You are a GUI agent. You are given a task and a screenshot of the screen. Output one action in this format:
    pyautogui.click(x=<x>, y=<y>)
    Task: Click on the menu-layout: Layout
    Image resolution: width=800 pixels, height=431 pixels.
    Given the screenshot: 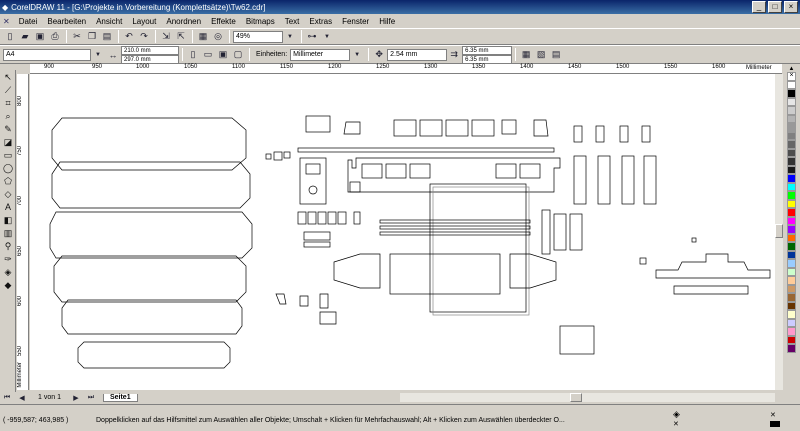 What is the action you would take?
    pyautogui.click(x=144, y=21)
    